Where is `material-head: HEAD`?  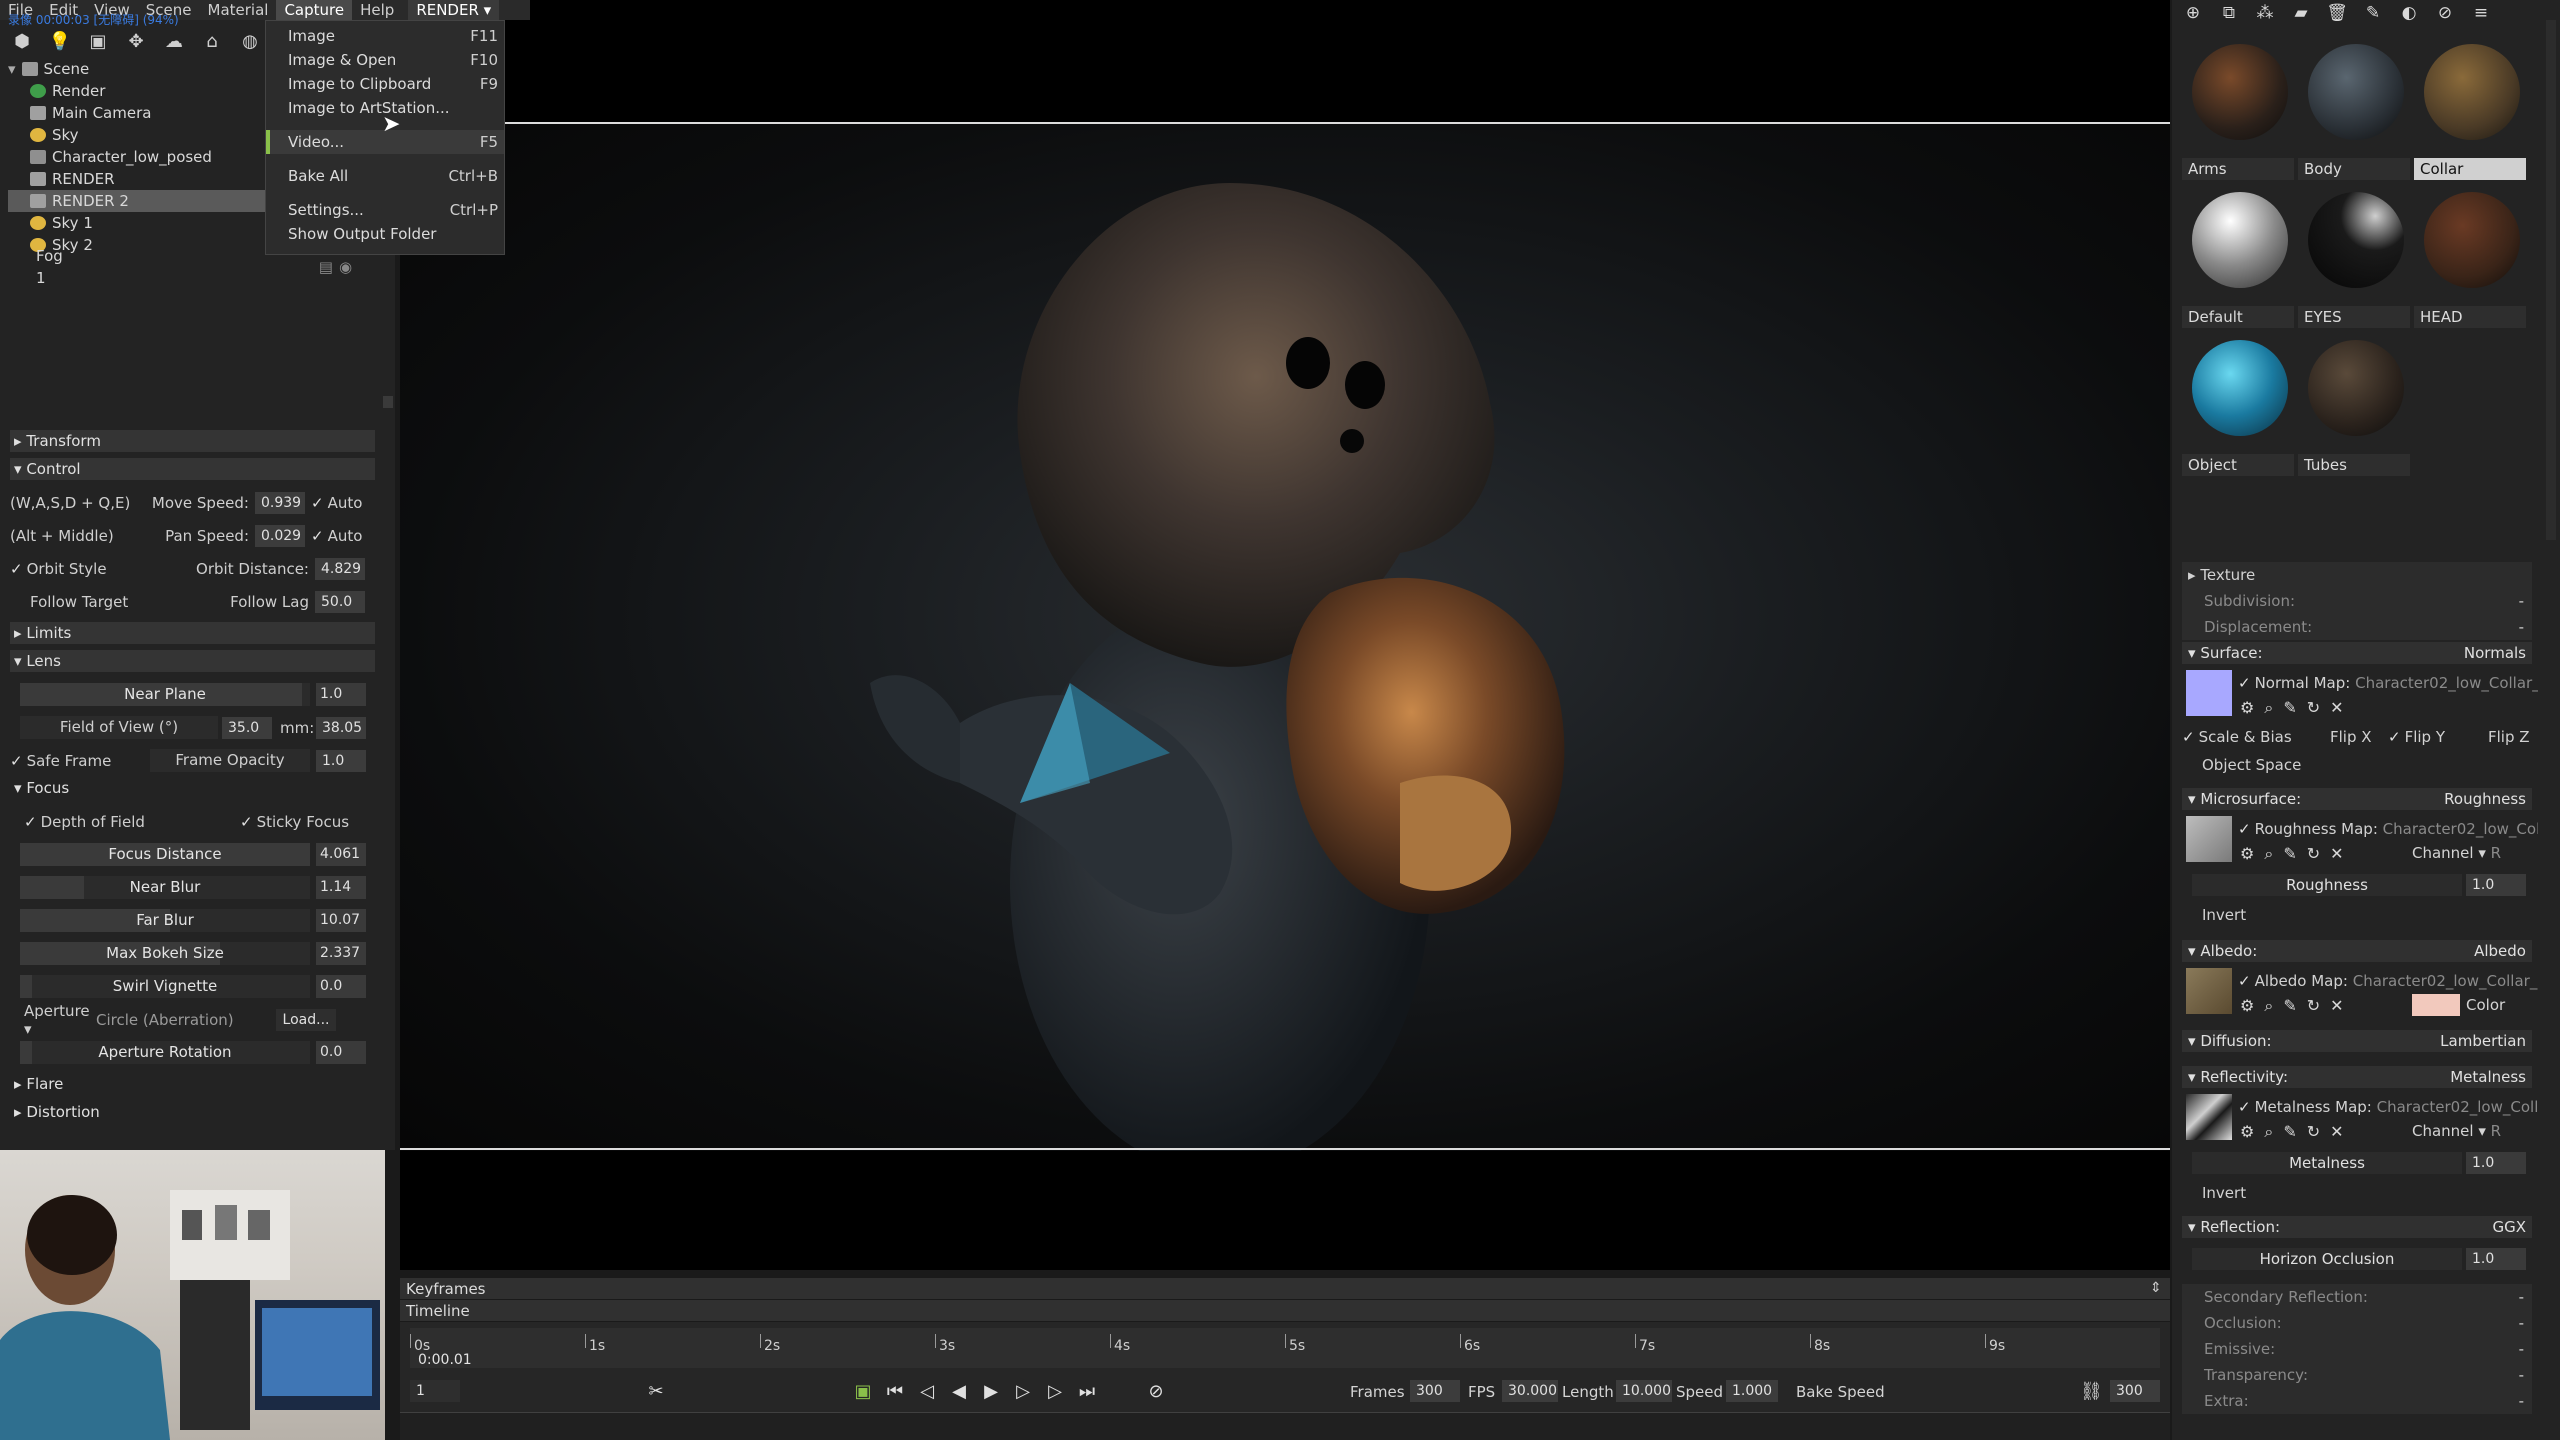 material-head: HEAD is located at coordinates (2470, 262).